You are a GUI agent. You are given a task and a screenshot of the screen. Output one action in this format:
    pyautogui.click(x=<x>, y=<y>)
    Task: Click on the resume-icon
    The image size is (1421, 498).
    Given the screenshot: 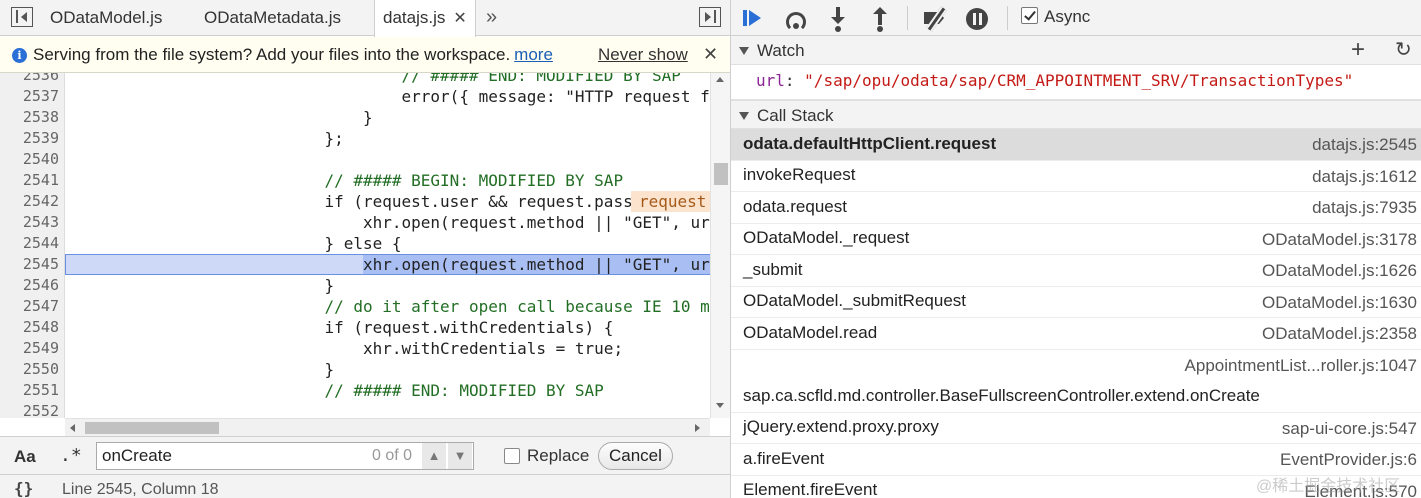 What is the action you would take?
    pyautogui.click(x=753, y=18)
    